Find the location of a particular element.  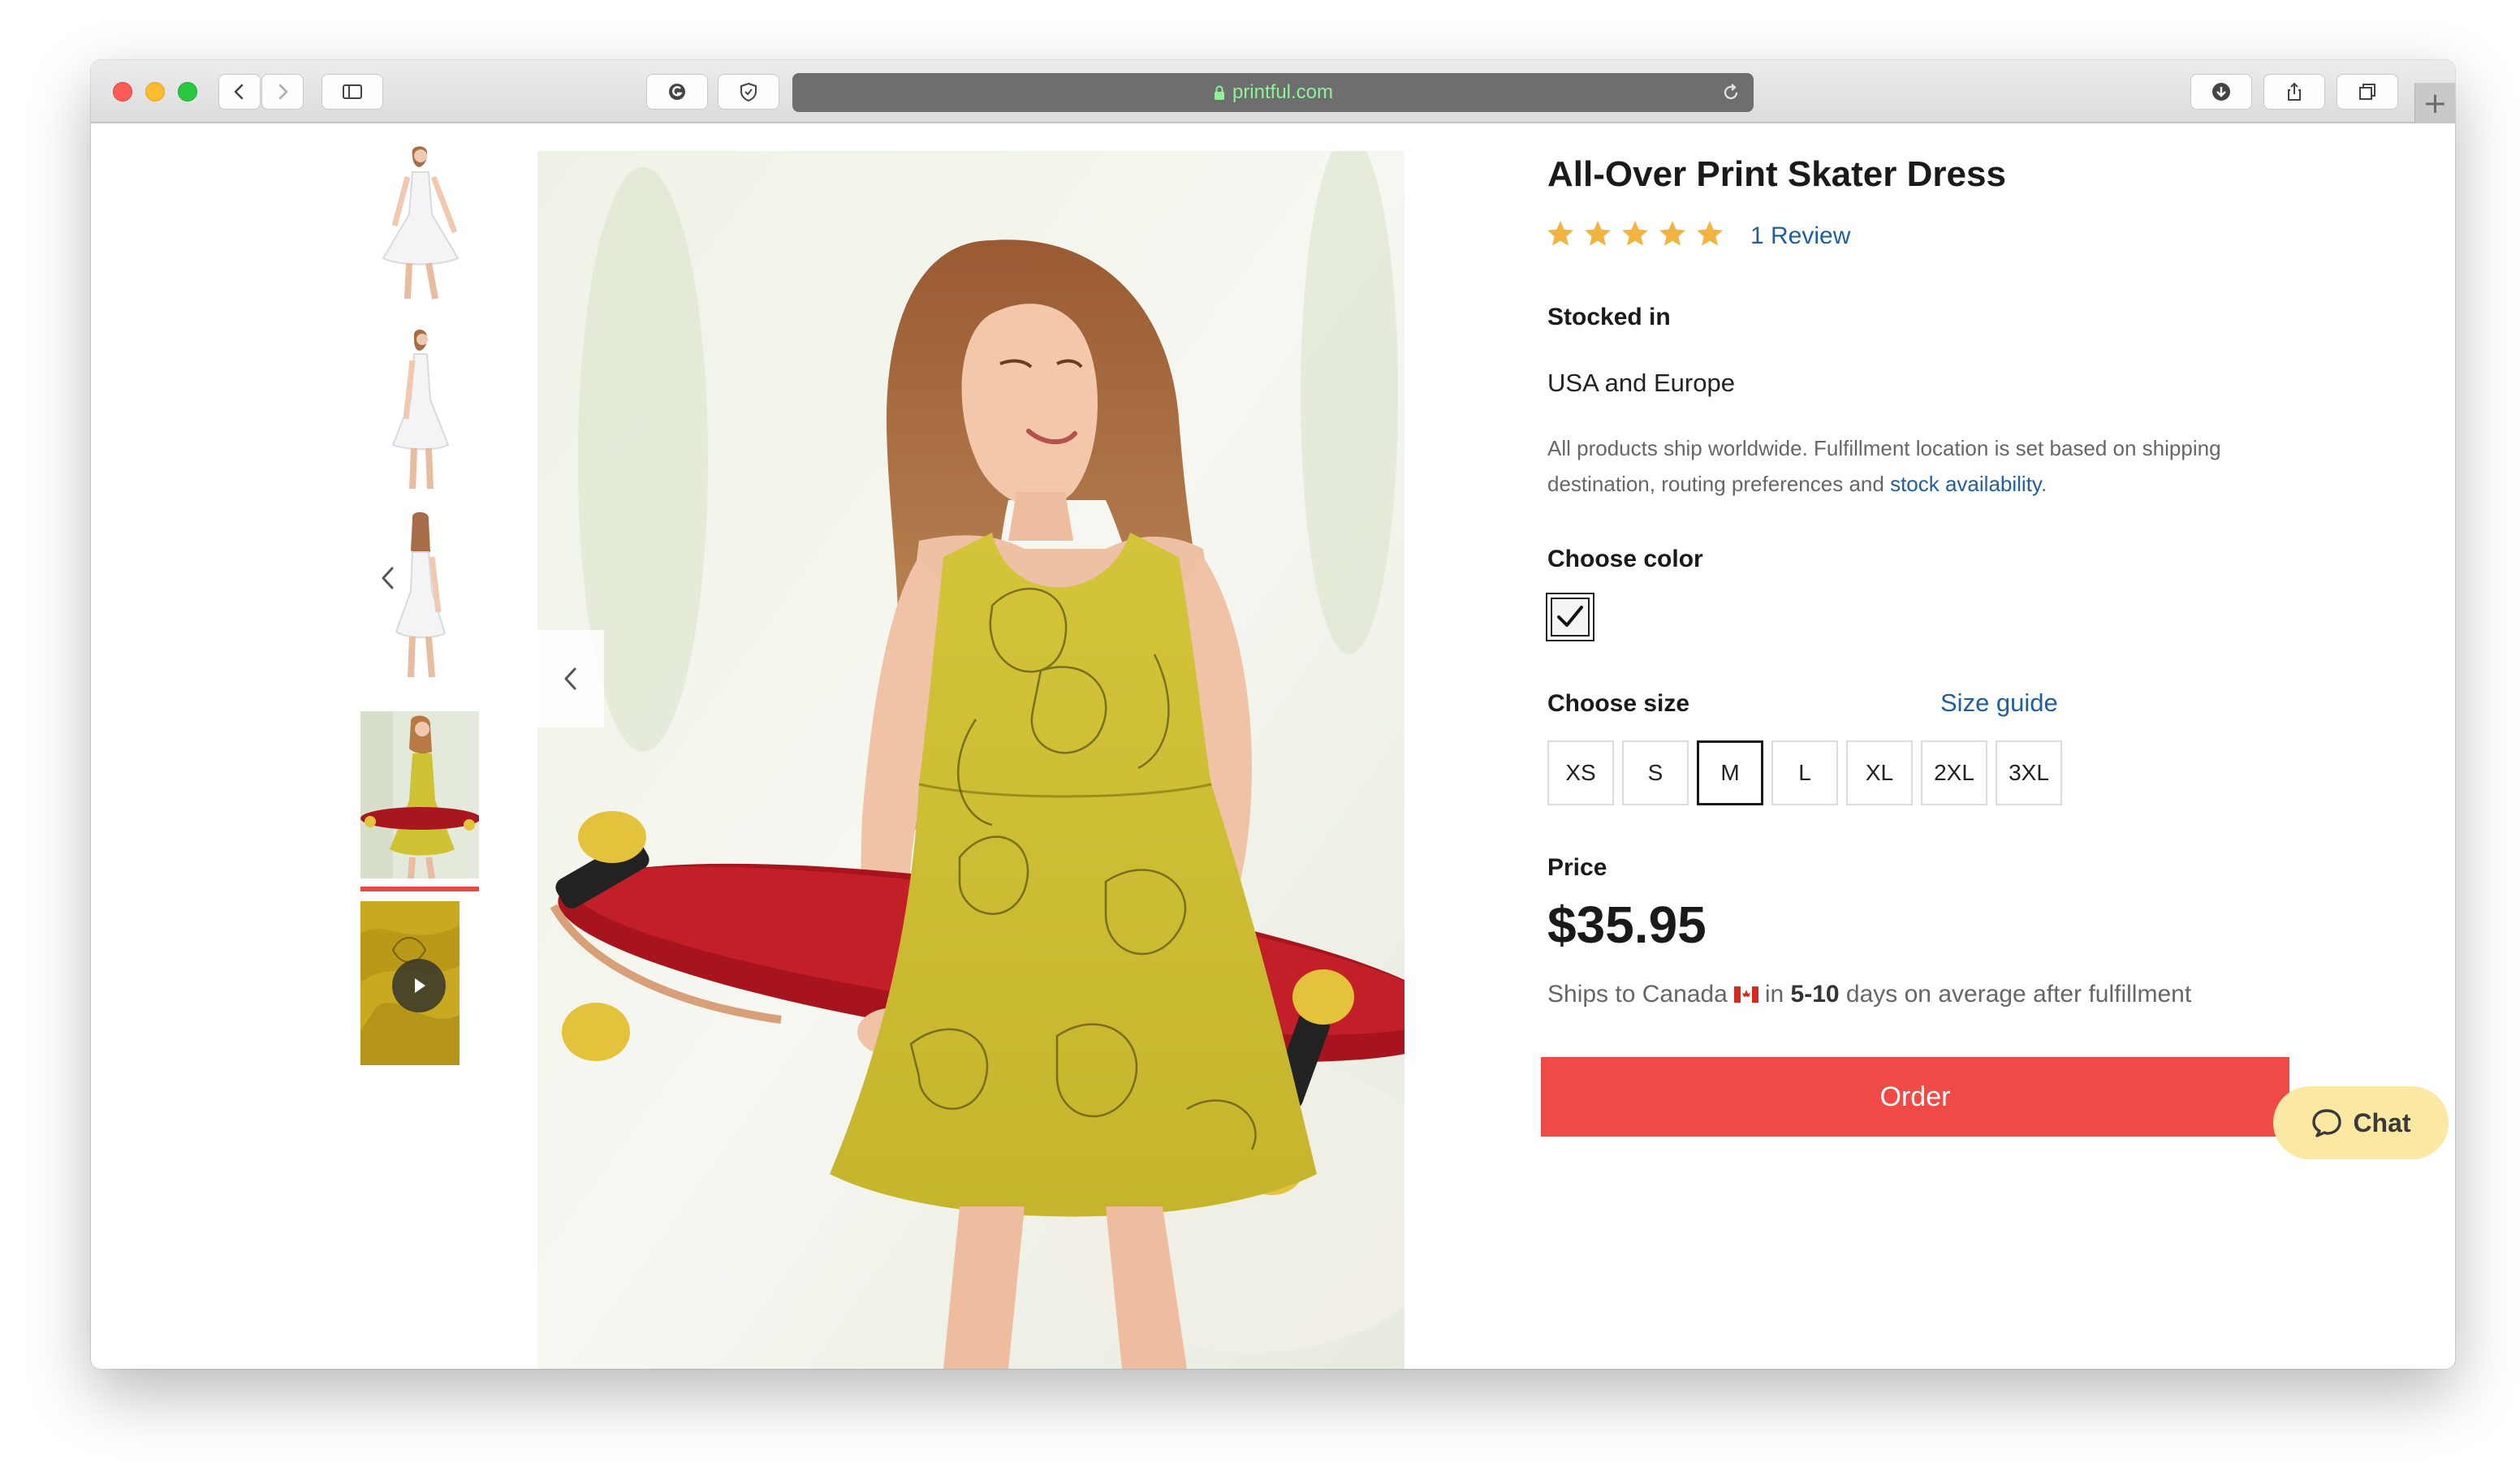

share-button is located at coordinates (2294, 92).